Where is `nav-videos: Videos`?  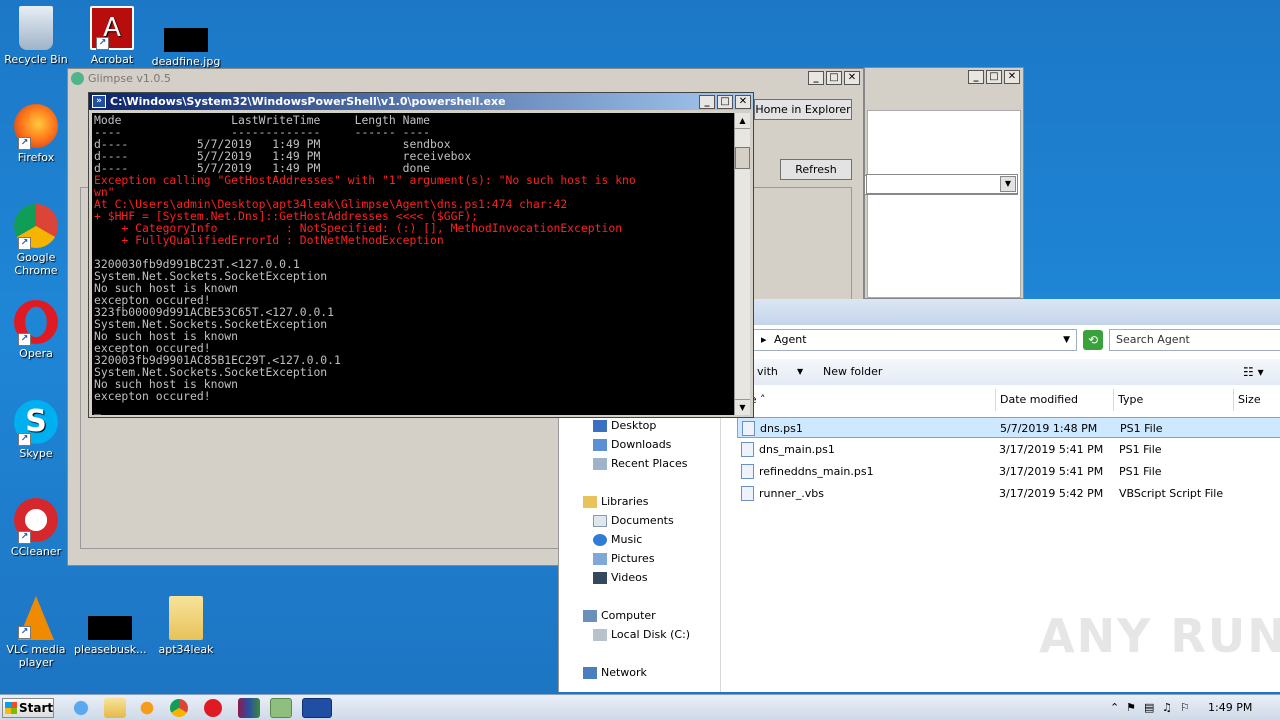
nav-videos: Videos is located at coordinates (620, 577).